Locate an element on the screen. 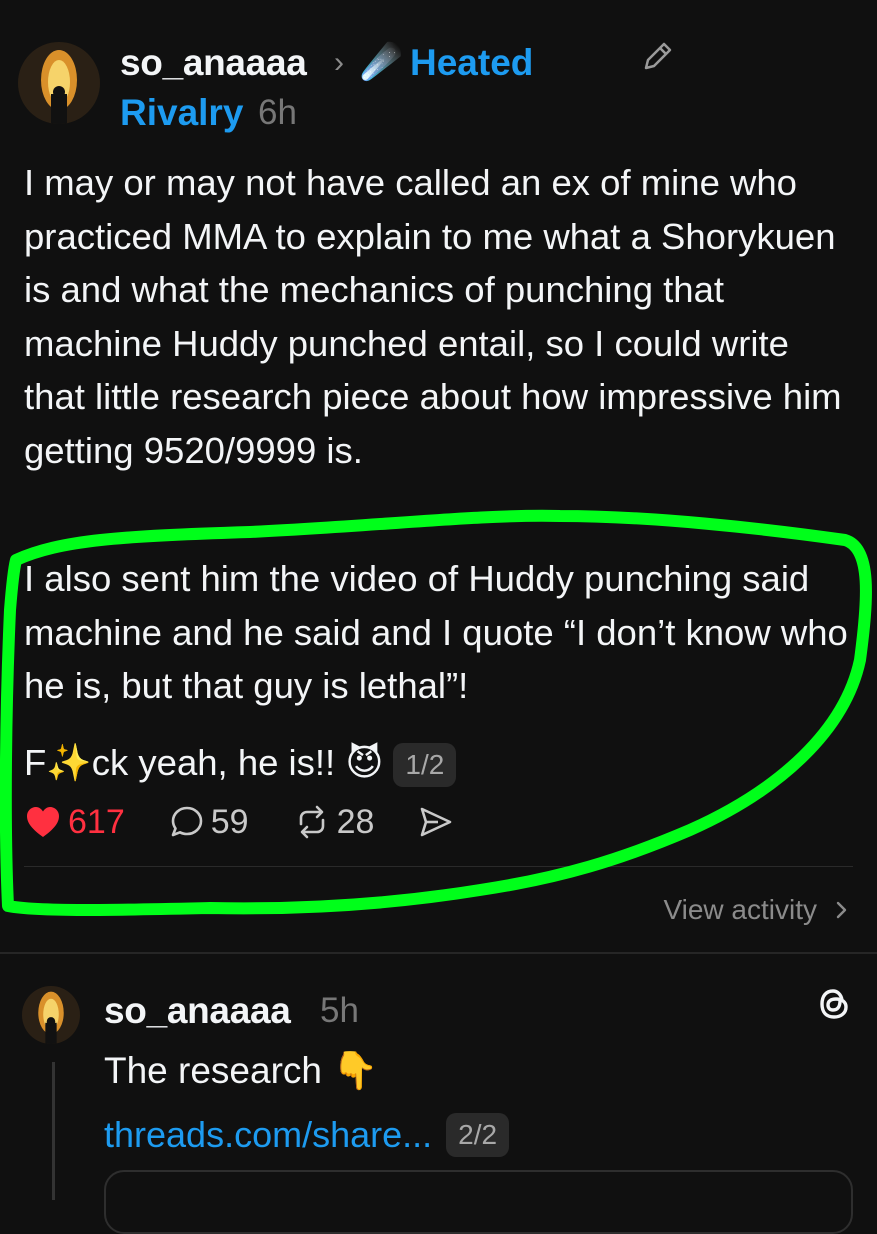 This screenshot has width=877, height=1234. reply-avatar-image is located at coordinates (51, 1015).